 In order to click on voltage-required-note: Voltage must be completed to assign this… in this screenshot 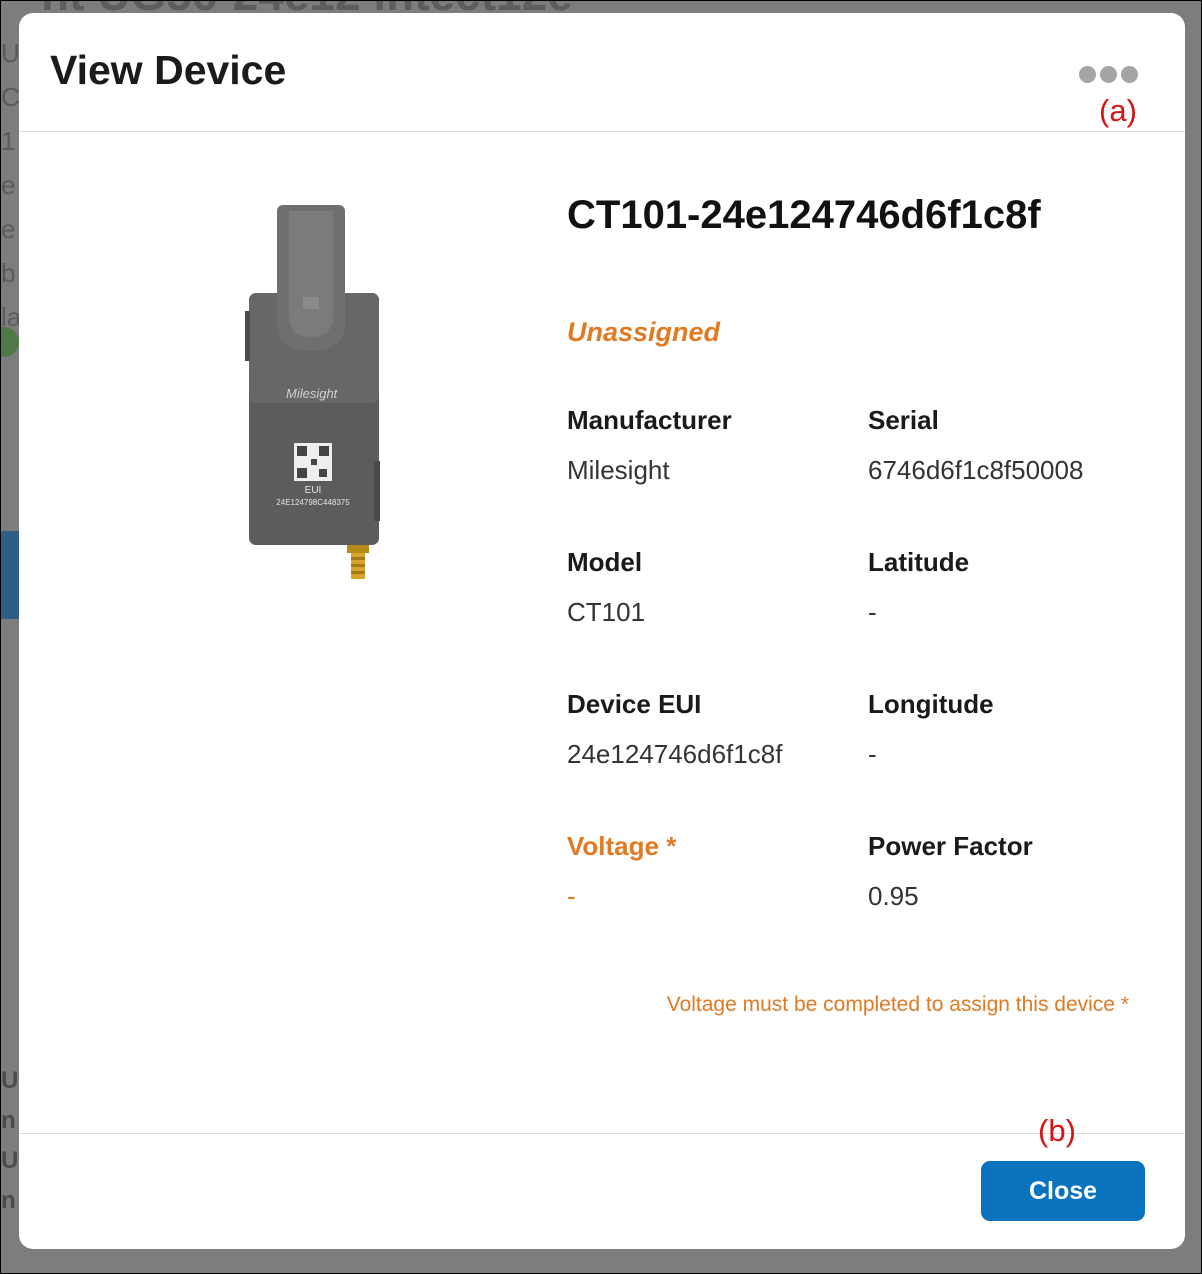, I will do `click(897, 1004)`.